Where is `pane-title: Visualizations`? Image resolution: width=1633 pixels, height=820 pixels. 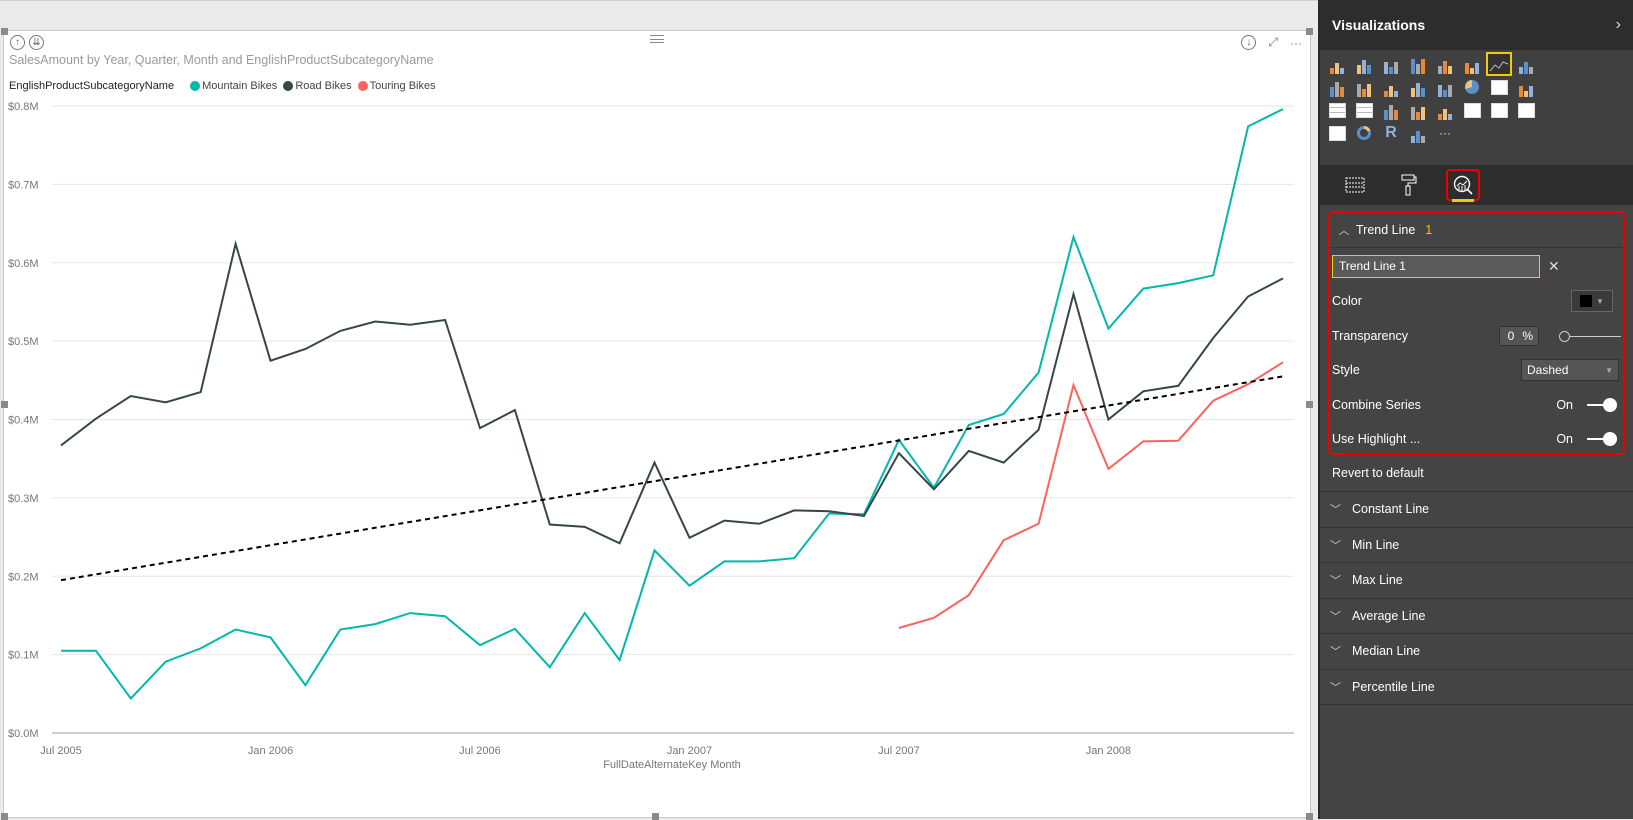 pane-title: Visualizations is located at coordinates (1379, 25).